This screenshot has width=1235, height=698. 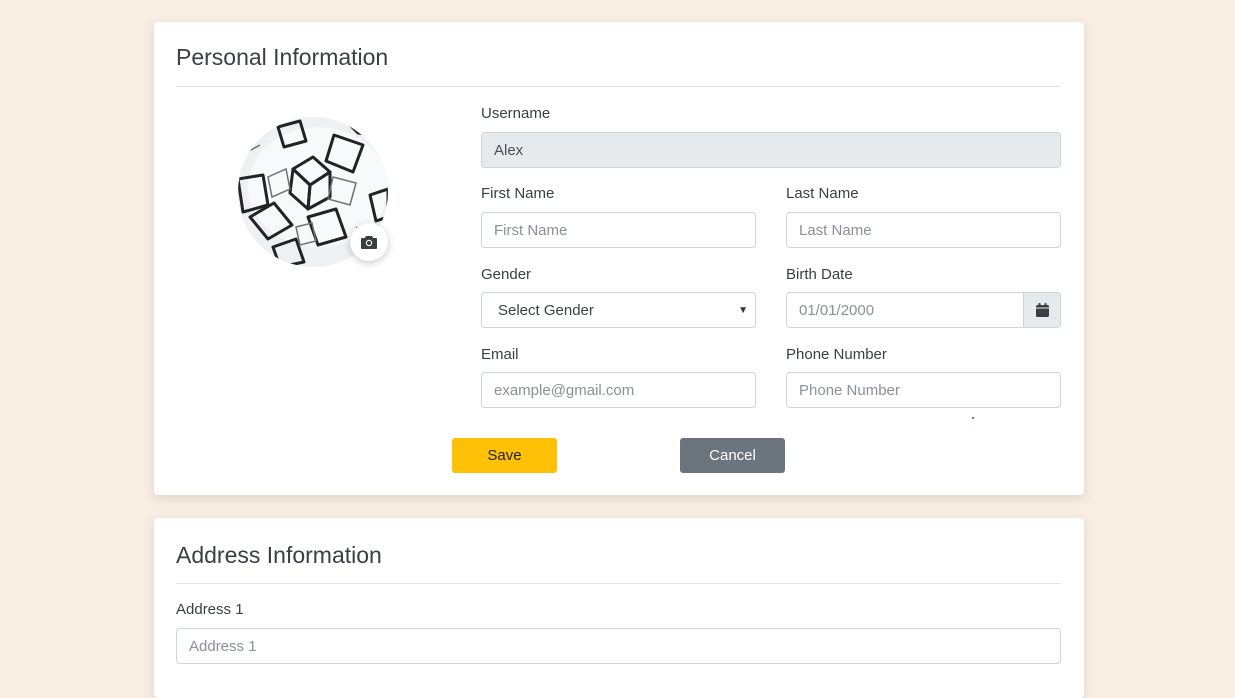 I want to click on save-button: Save, so click(x=504, y=455).